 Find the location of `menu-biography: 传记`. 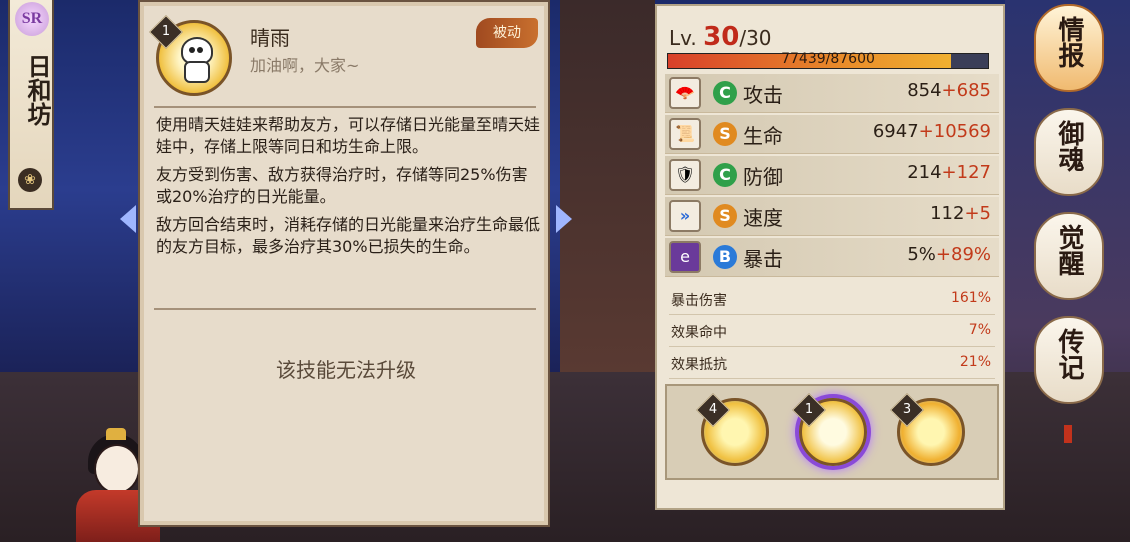

menu-biography: 传记 is located at coordinates (1069, 360).